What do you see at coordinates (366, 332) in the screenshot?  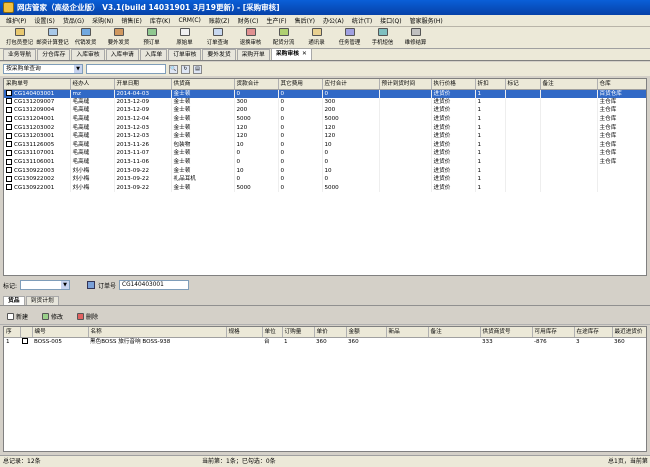 I see `column-header: 金额` at bounding box center [366, 332].